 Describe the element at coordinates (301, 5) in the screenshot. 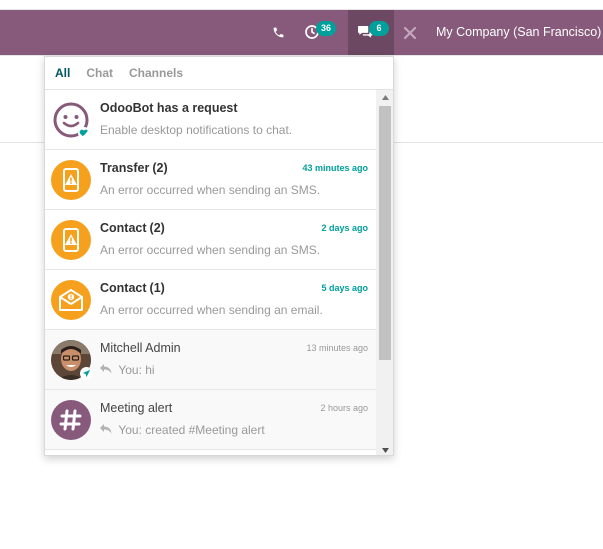

I see `browser-top-strip` at that location.